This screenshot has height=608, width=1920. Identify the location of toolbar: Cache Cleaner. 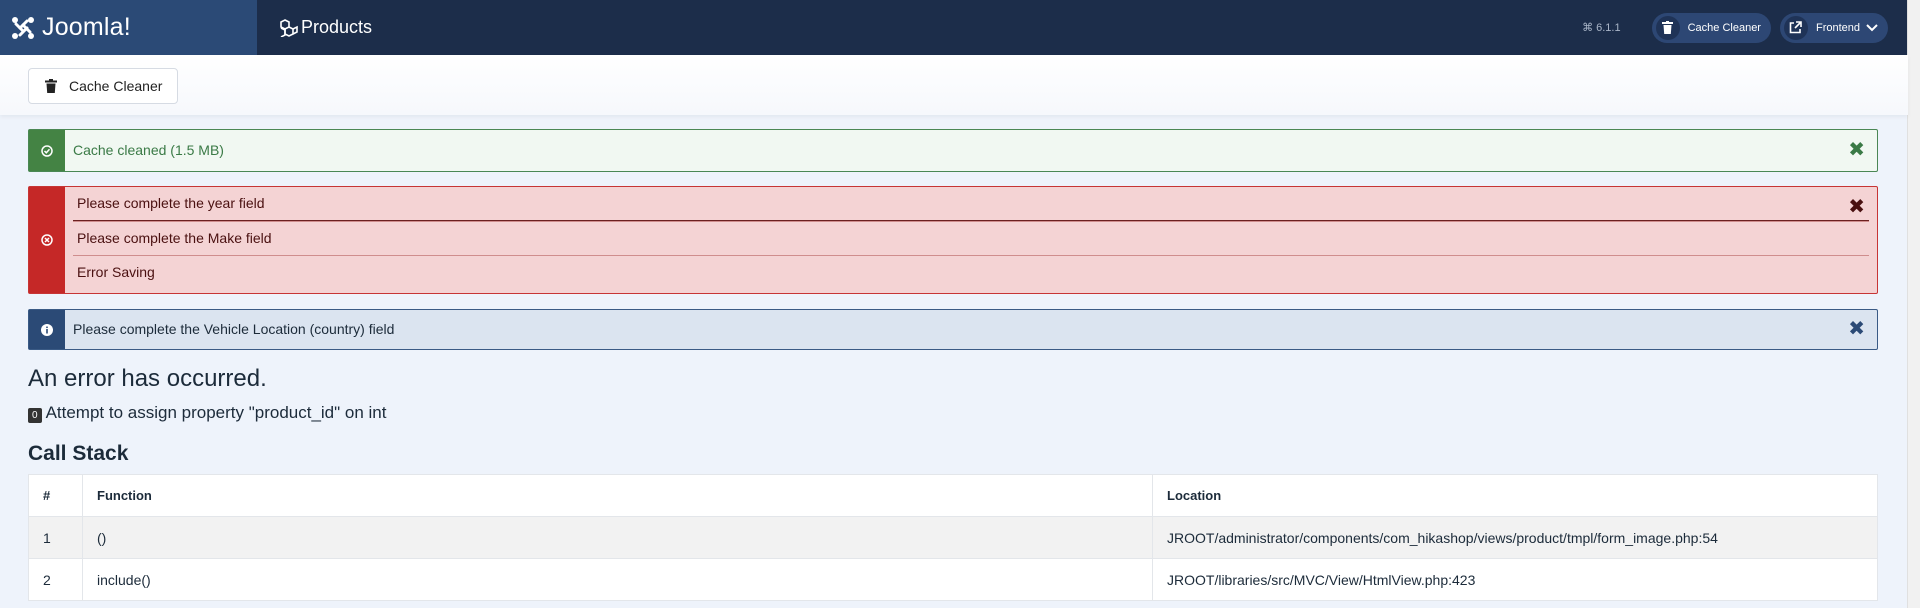
(954, 85).